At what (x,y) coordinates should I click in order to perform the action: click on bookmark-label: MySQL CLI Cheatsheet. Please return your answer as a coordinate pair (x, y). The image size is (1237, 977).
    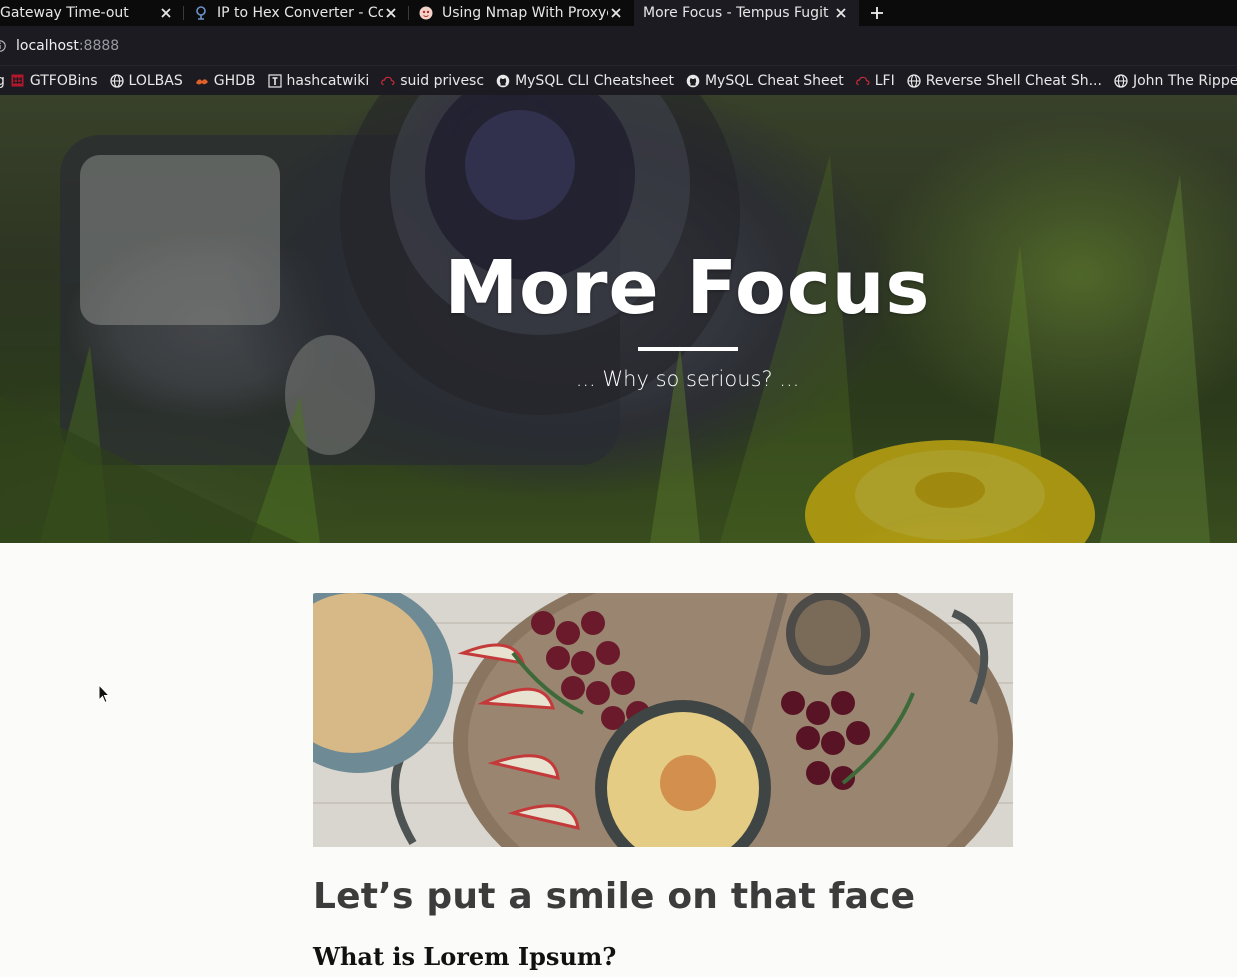
    Looking at the image, I should click on (594, 80).